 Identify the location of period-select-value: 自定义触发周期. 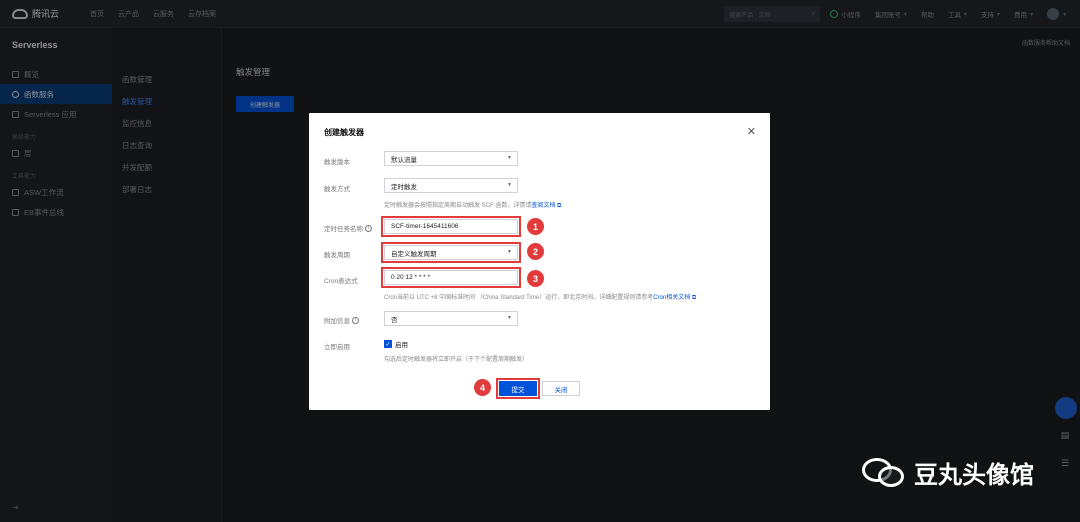
(414, 254).